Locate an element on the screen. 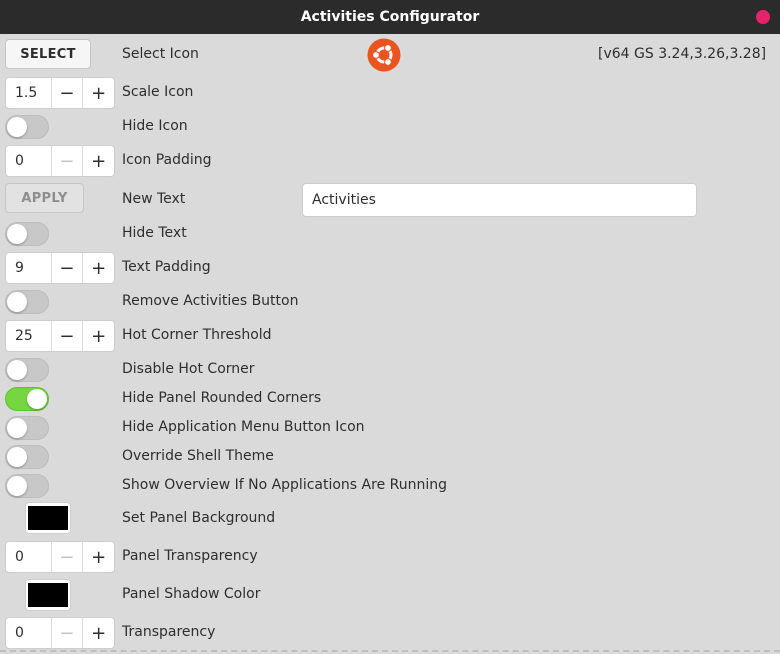 The image size is (780, 654). hide-text-label: Hide Text is located at coordinates (154, 233).